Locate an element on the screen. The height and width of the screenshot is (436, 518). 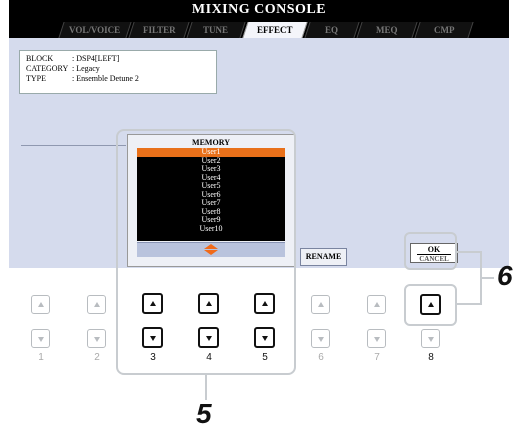
panel-button-2-up is located at coordinates (96, 304).